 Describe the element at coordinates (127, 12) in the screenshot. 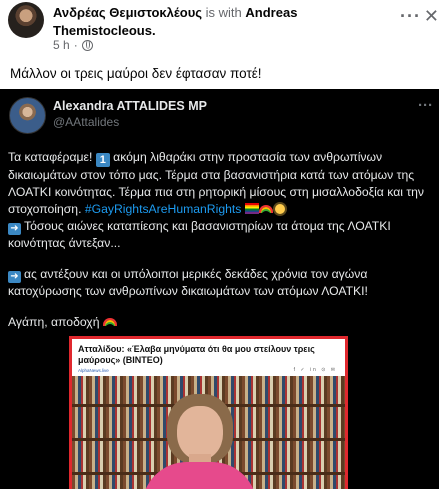

I see `author-name: Ανδρέας Θεμιστοκλέους` at that location.